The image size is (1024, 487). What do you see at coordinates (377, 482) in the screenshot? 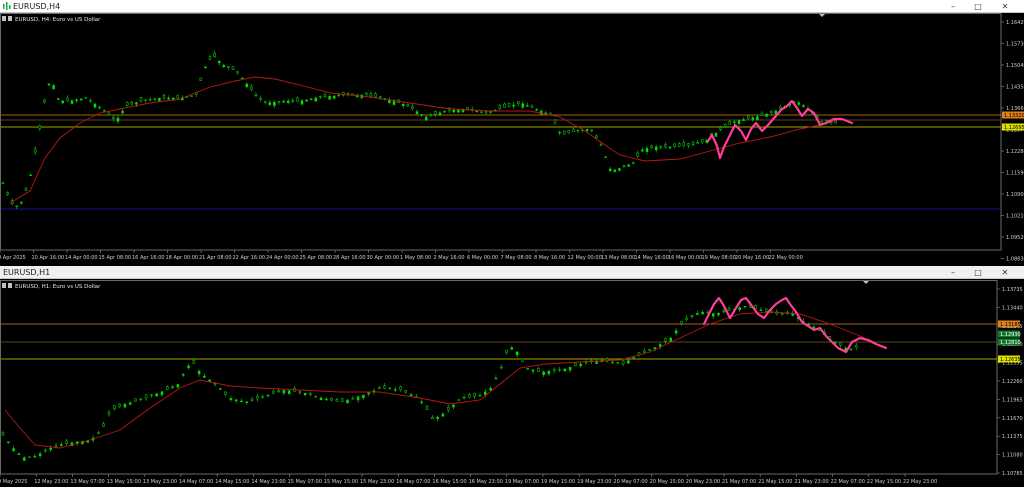
I see `x-axis-label: 15 May 23:00` at bounding box center [377, 482].